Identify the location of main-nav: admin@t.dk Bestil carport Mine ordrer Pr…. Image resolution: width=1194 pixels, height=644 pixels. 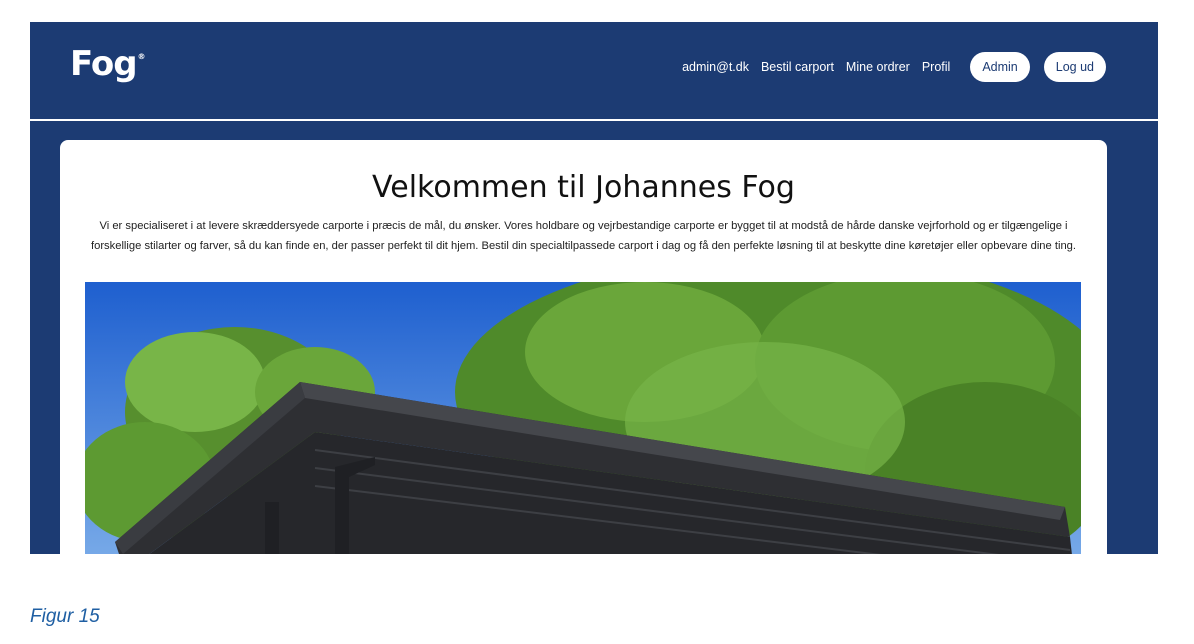
(888, 67).